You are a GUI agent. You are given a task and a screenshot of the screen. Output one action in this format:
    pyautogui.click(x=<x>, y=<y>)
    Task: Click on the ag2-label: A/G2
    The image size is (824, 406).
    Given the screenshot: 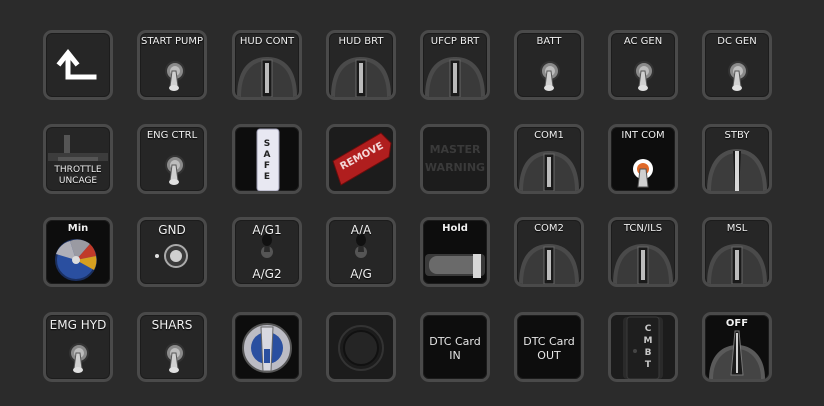 What is the action you would take?
    pyautogui.click(x=267, y=274)
    